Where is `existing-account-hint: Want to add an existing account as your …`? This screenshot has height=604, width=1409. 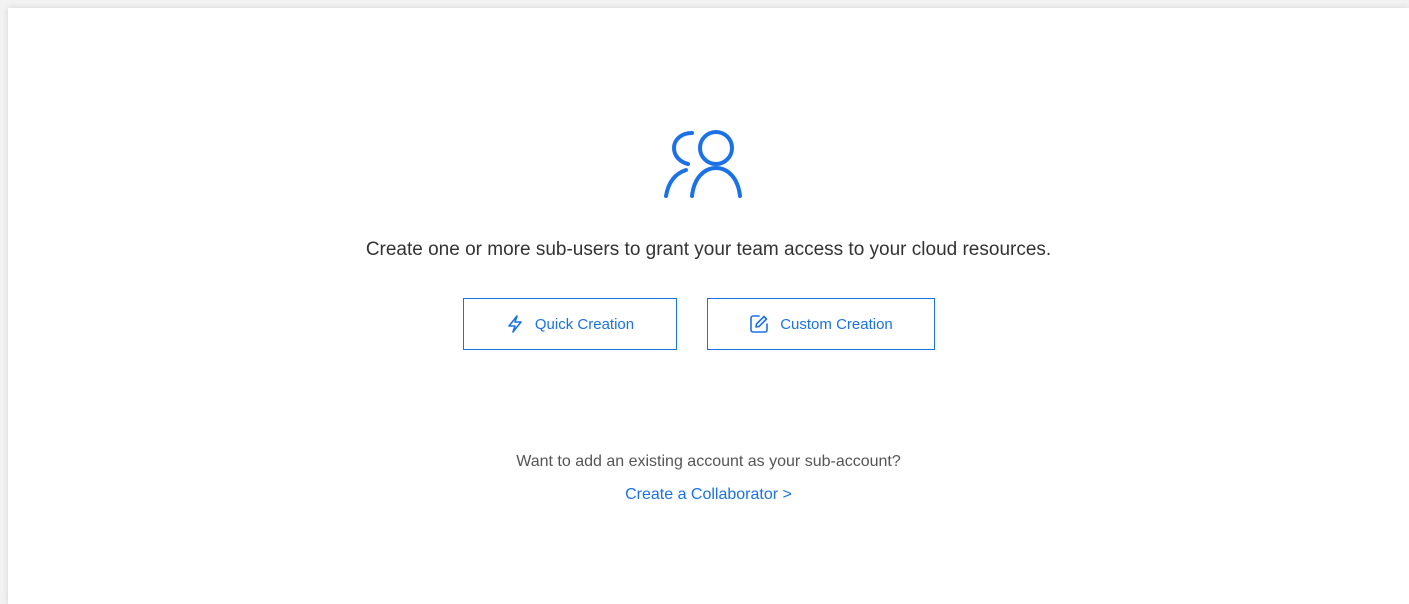 existing-account-hint: Want to add an existing account as your … is located at coordinates (708, 461).